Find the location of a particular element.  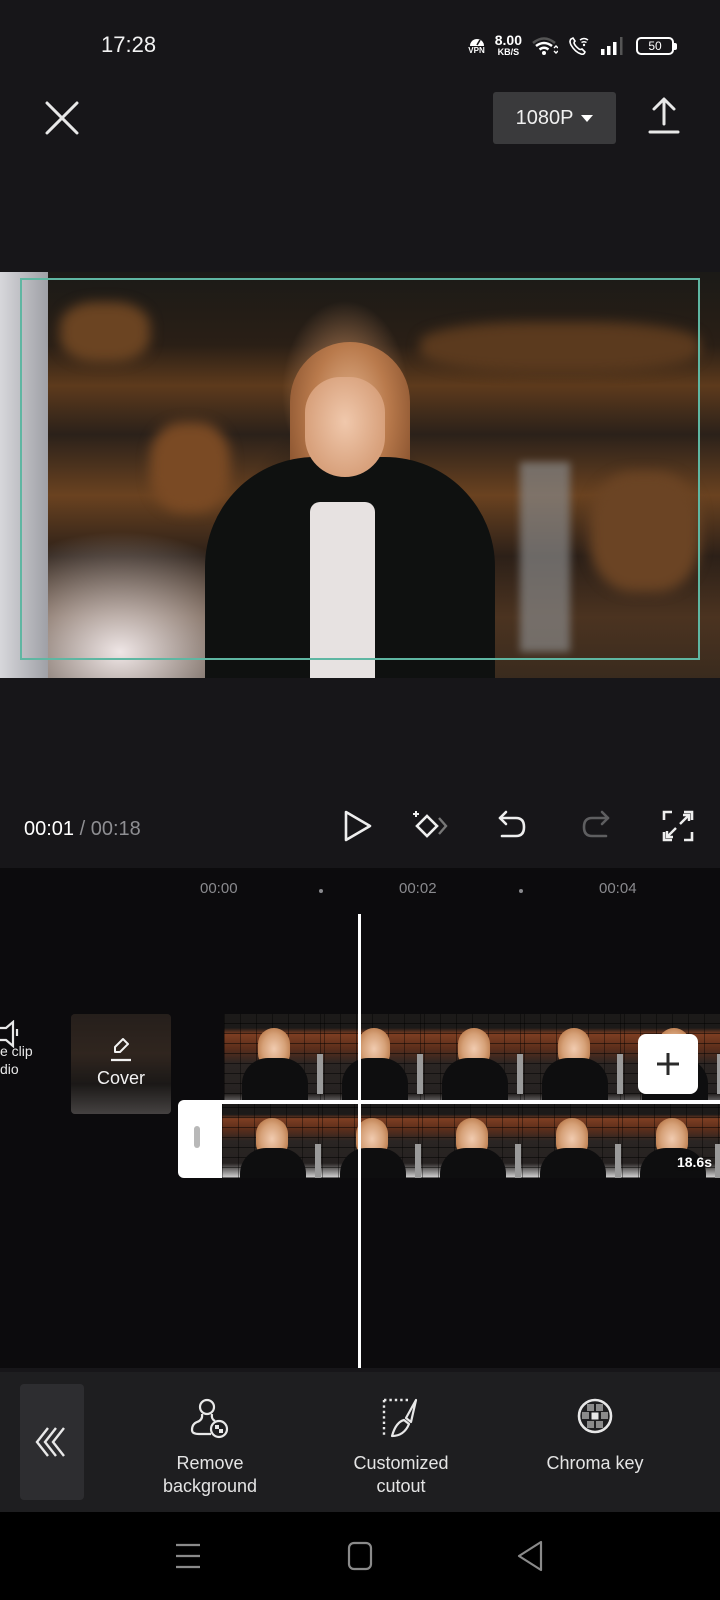

nav-menu-button is located at coordinates (188, 1556).